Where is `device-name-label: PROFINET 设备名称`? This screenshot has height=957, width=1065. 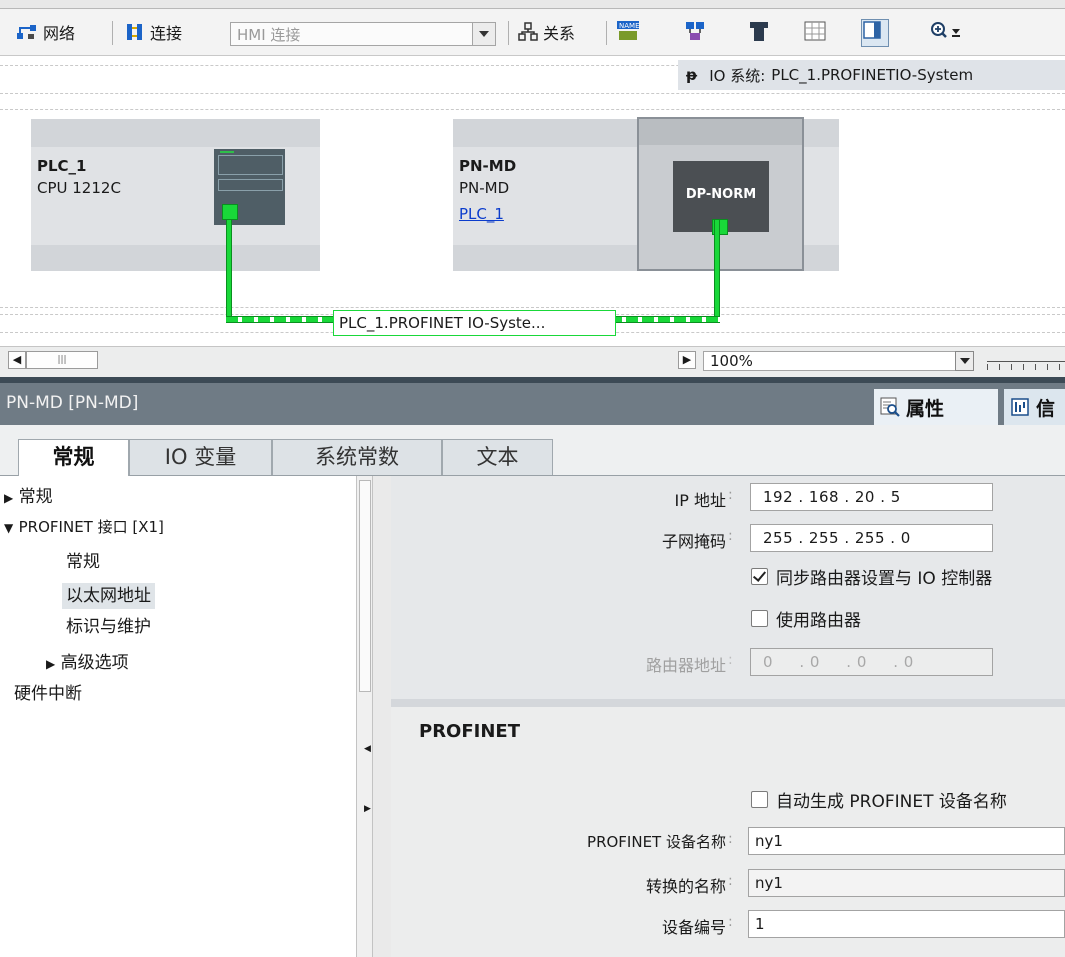
device-name-label: PROFINET 设备名称 is located at coordinates (656, 842).